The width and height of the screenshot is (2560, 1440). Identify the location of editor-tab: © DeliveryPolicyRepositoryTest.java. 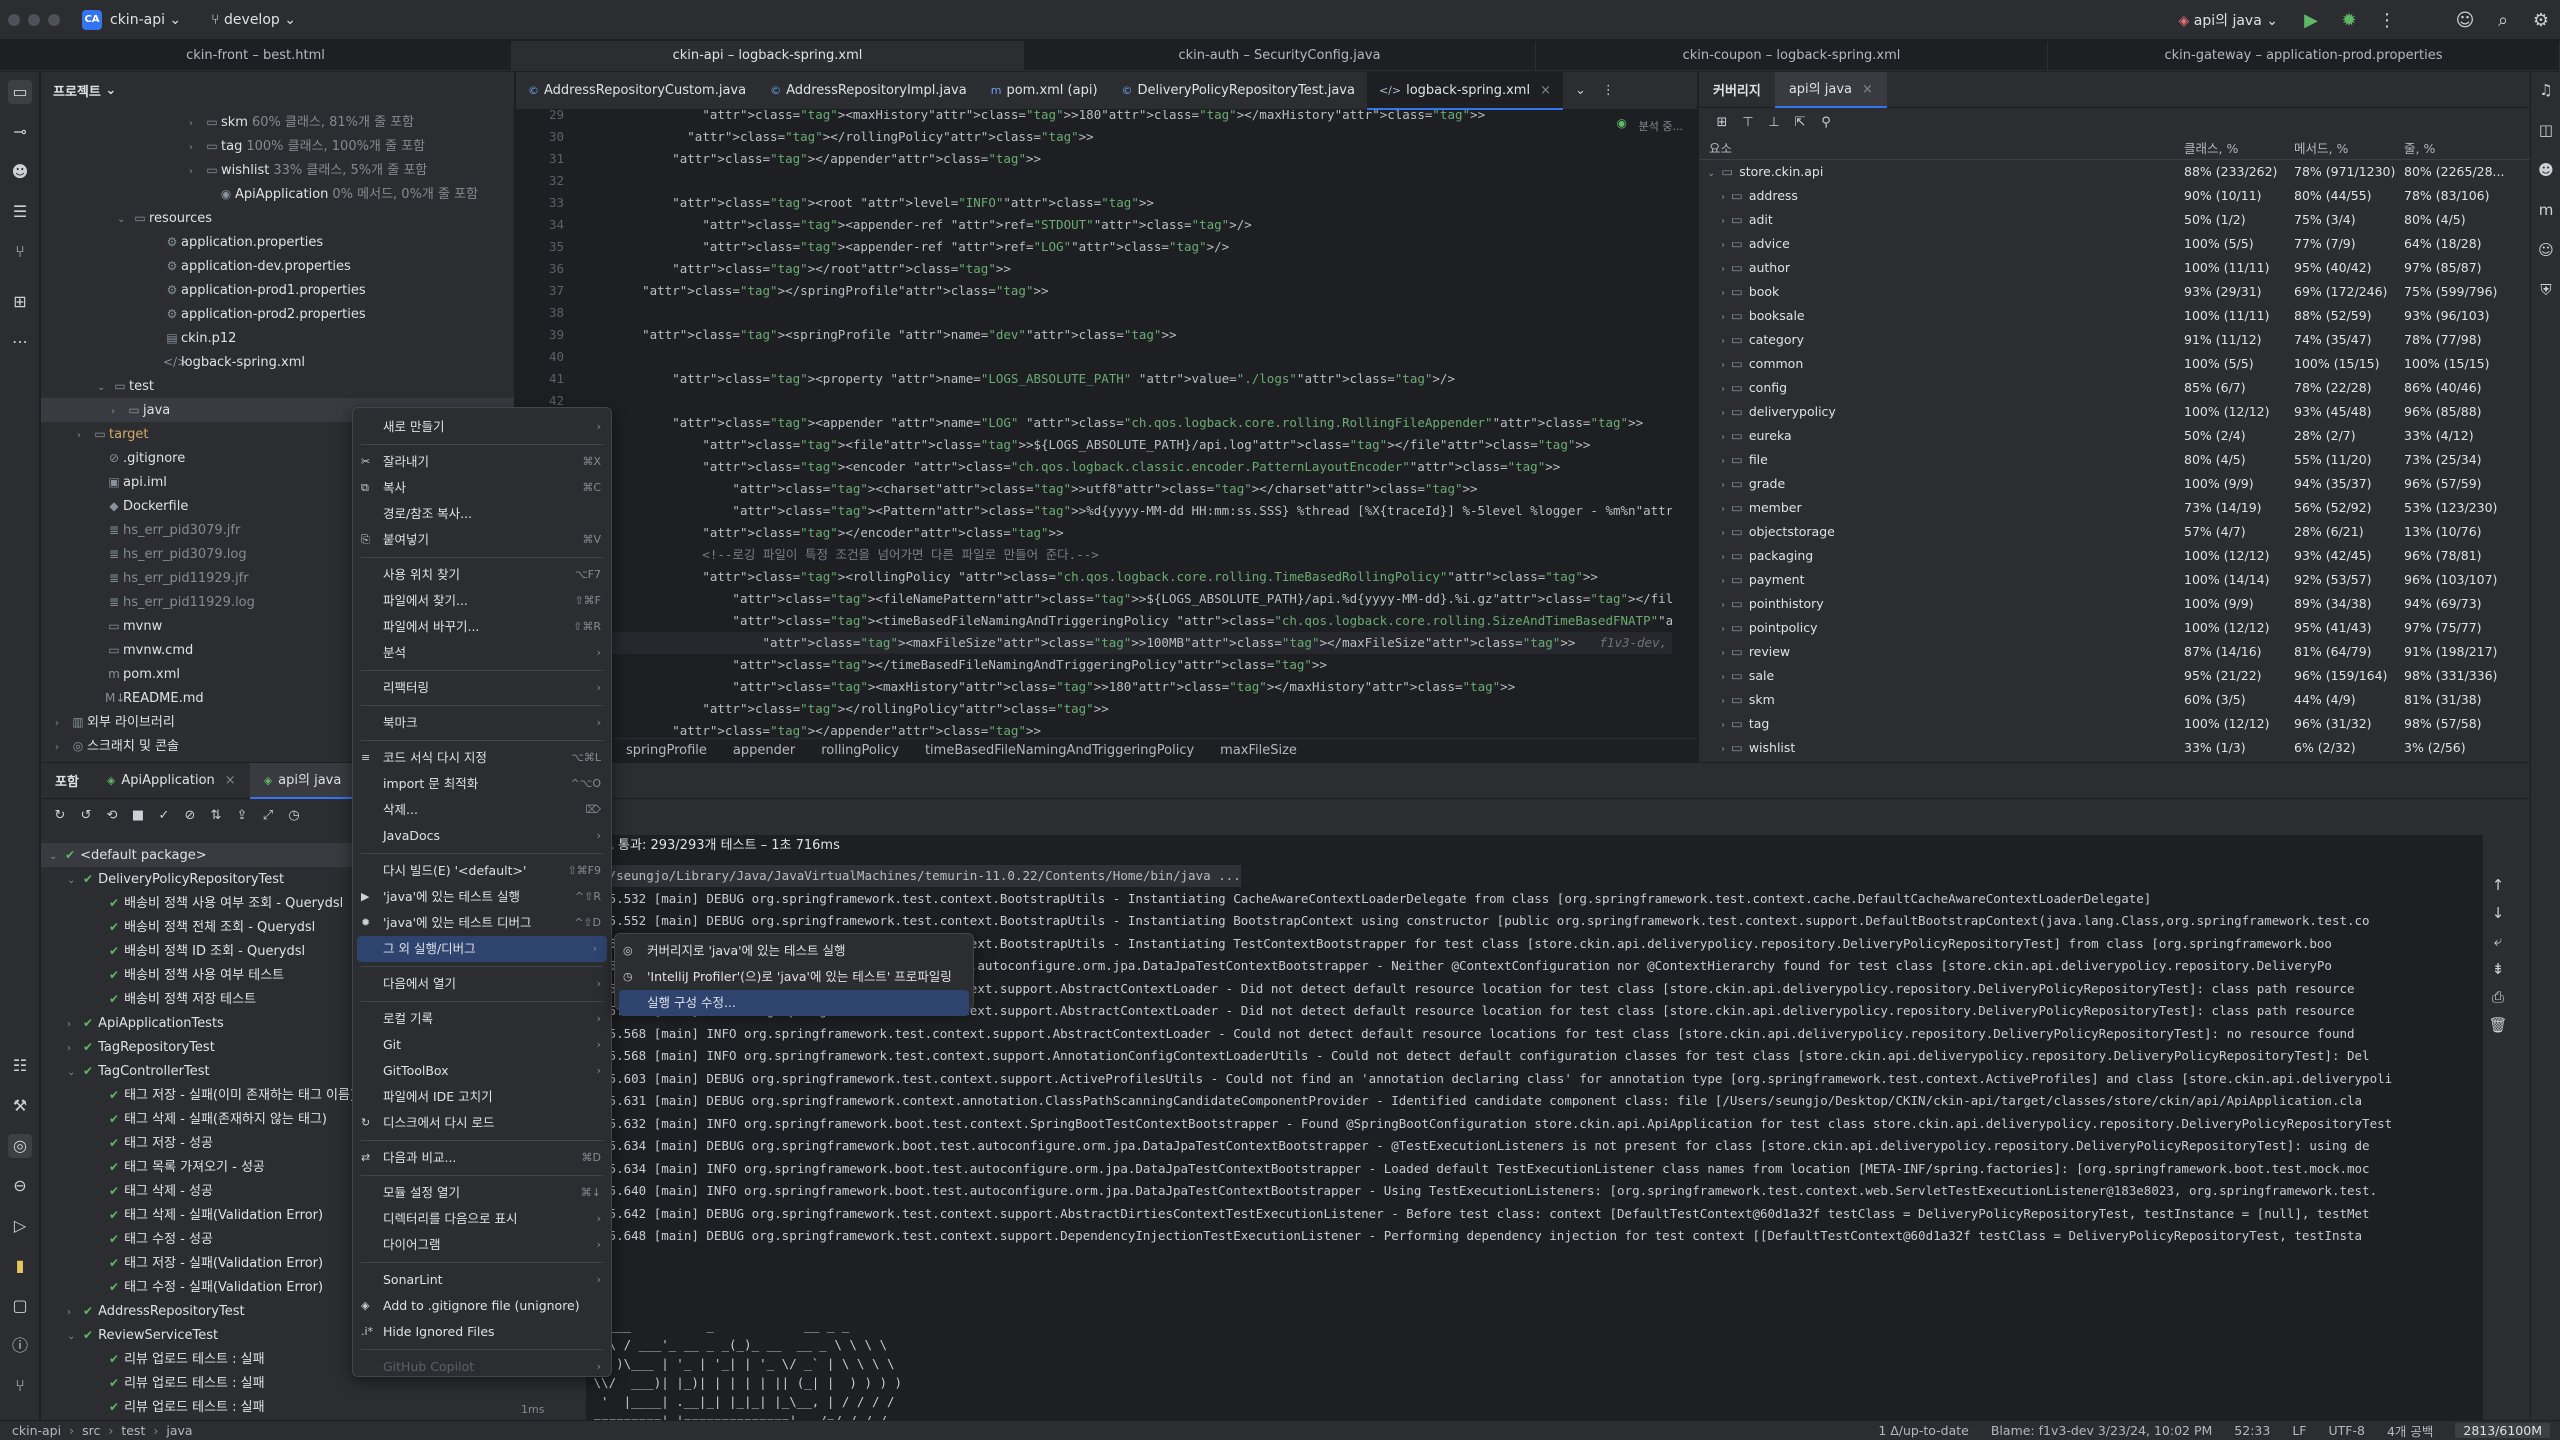
(1238, 91).